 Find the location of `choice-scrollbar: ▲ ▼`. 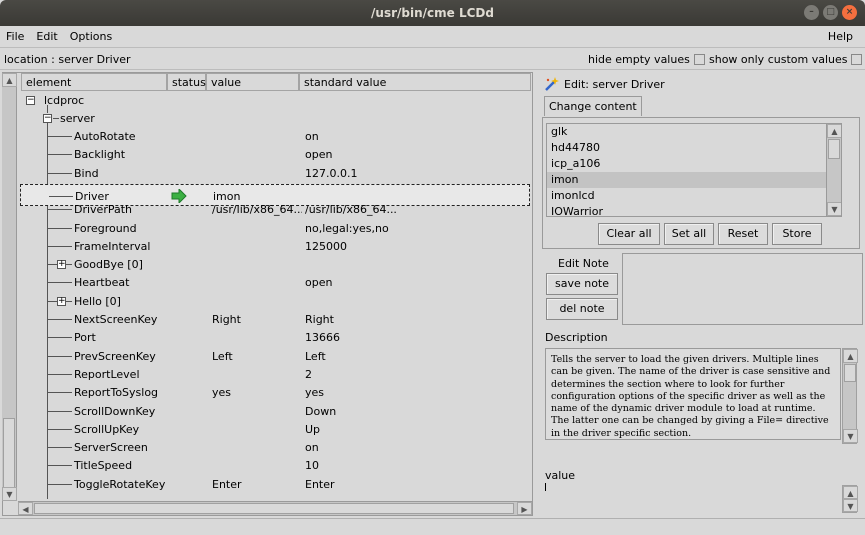

choice-scrollbar: ▲ ▼ is located at coordinates (833, 170).